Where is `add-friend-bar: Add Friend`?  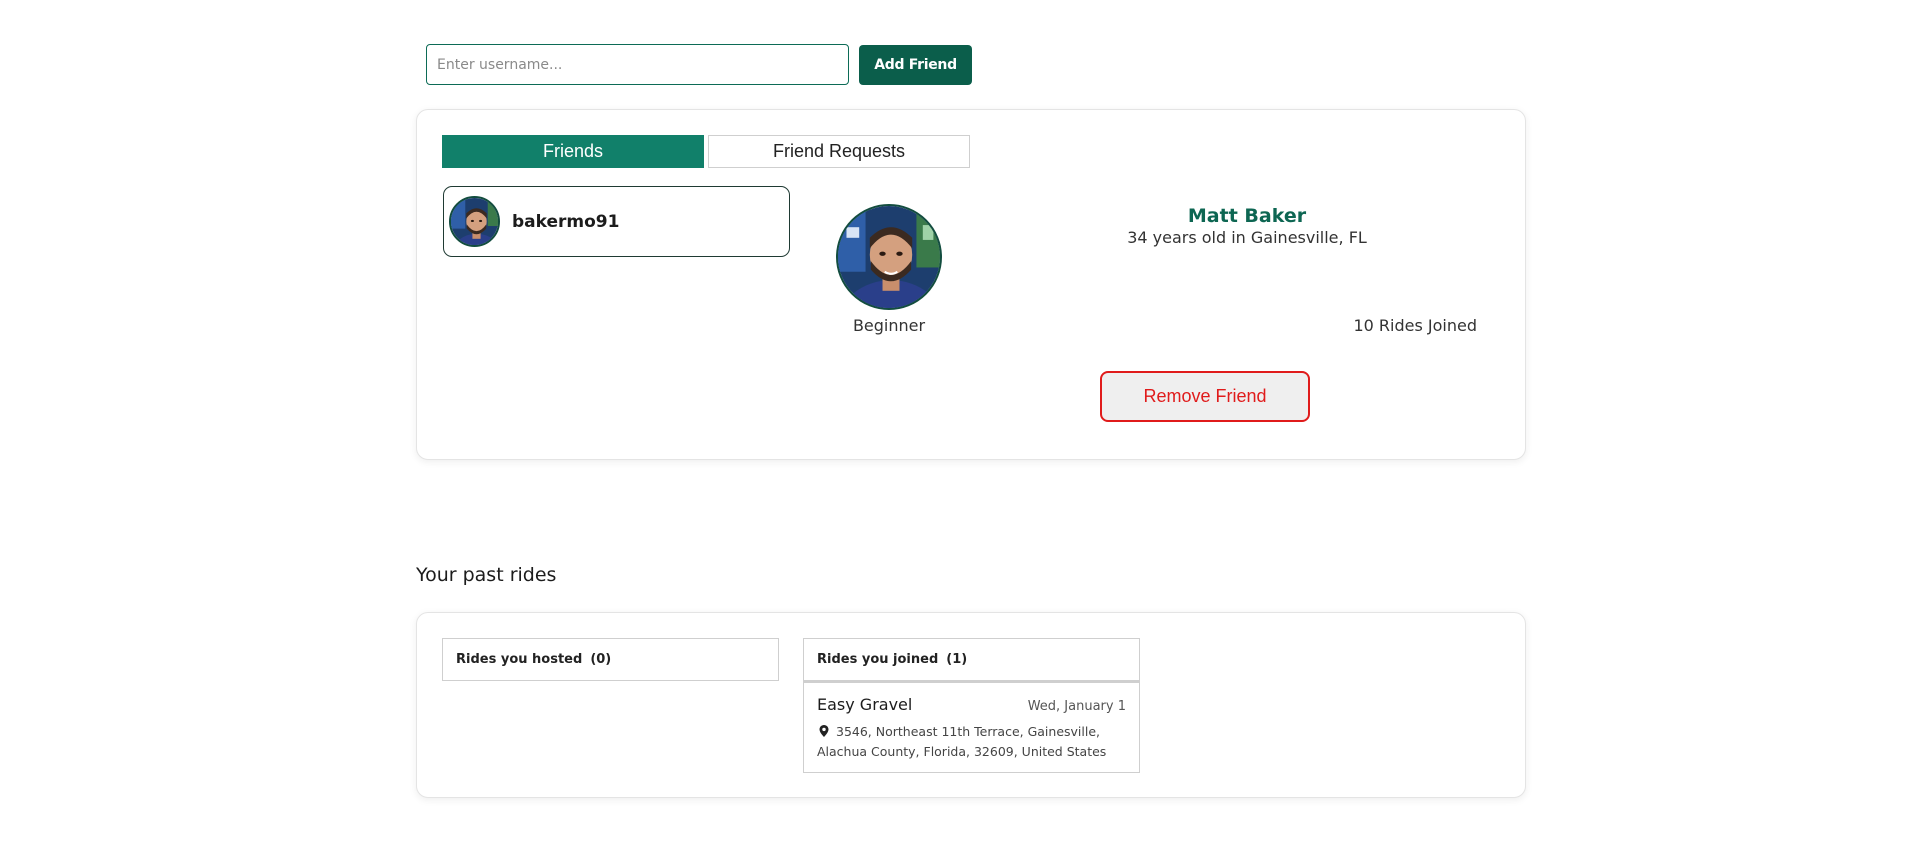 add-friend-bar: Add Friend is located at coordinates (699, 64).